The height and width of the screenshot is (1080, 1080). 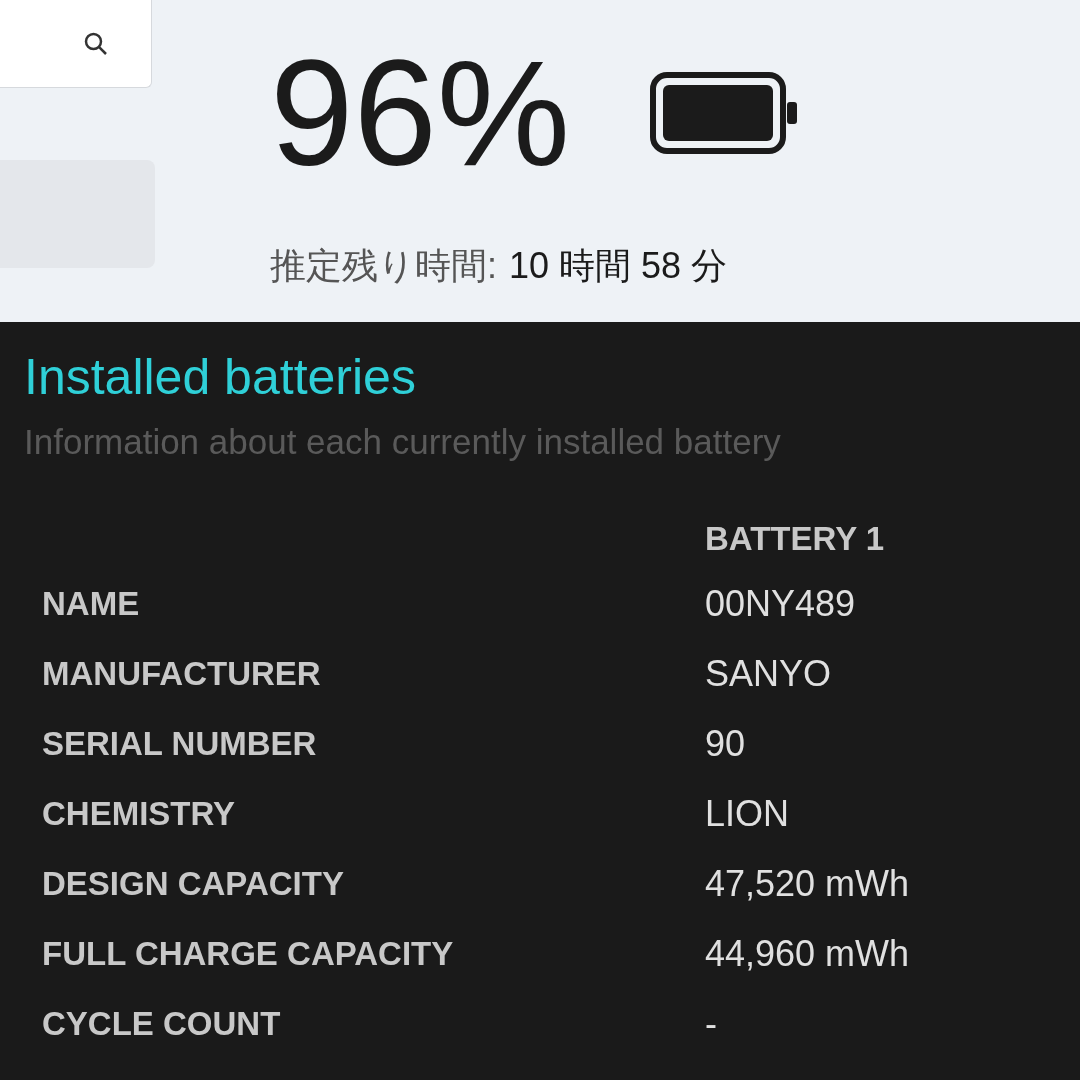 I want to click on row-label: CYCLE COUNT, so click(x=162, y=1024).